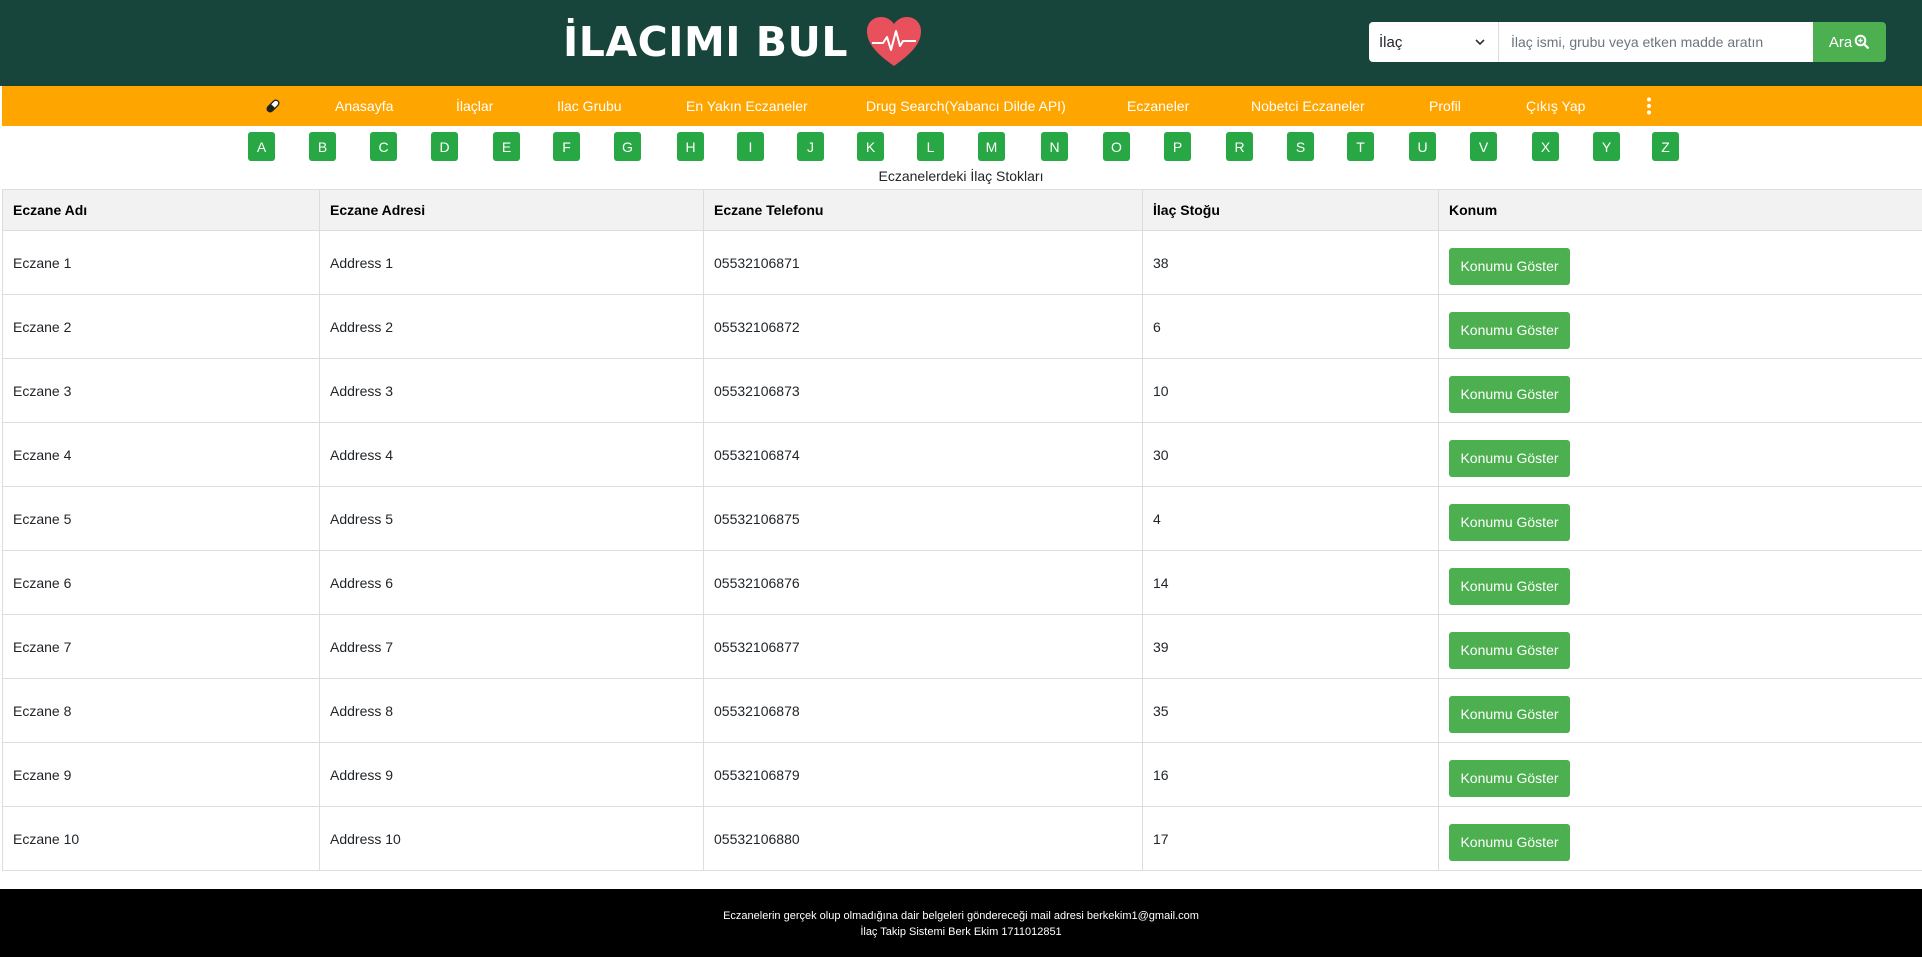  Describe the element at coordinates (511, 454) in the screenshot. I see `pharmacy-address-cell: Address 4` at that location.